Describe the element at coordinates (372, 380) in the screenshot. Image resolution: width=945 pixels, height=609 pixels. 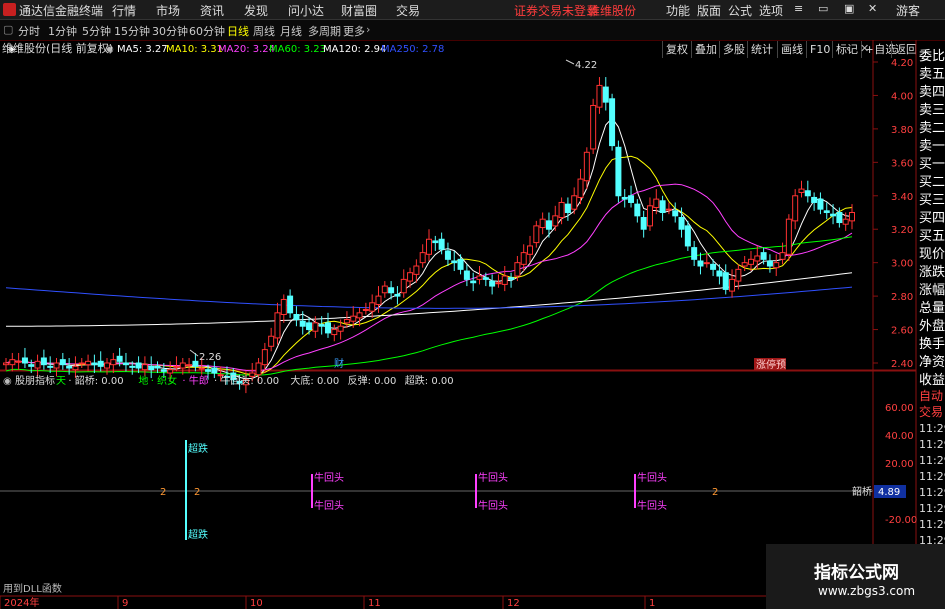
I see `indicator-legend-item: 反弹: 0.00` at that location.